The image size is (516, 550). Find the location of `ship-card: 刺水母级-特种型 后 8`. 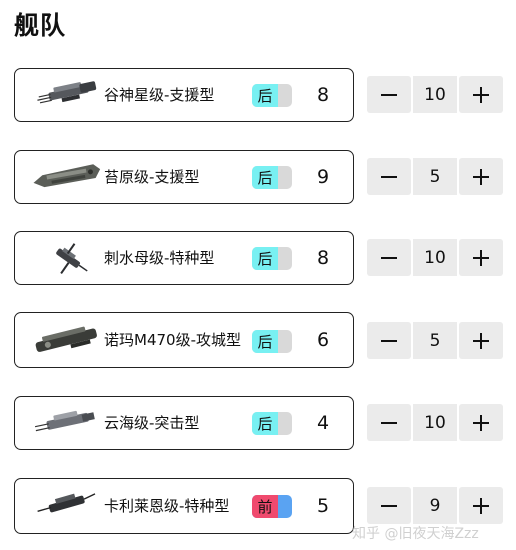

ship-card: 刺水母级-特种型 后 8 is located at coordinates (184, 258).